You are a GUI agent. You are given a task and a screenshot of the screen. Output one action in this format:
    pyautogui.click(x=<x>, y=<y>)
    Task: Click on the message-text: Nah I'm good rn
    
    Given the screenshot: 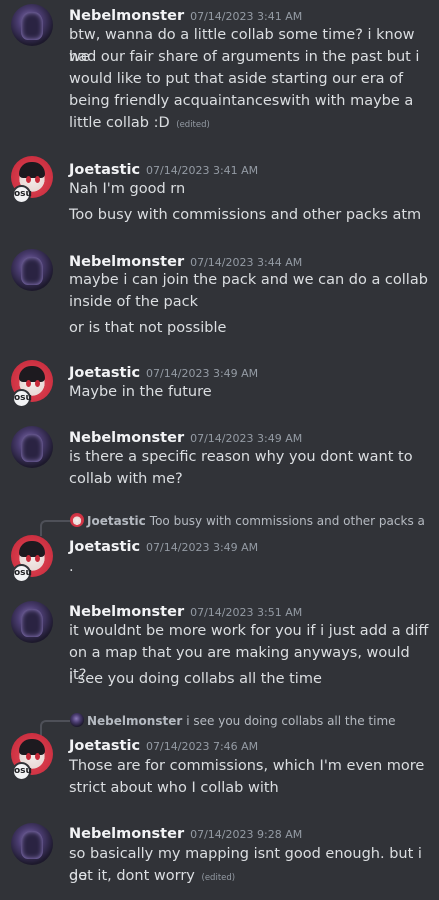 What is the action you would take?
    pyautogui.click(x=127, y=189)
    